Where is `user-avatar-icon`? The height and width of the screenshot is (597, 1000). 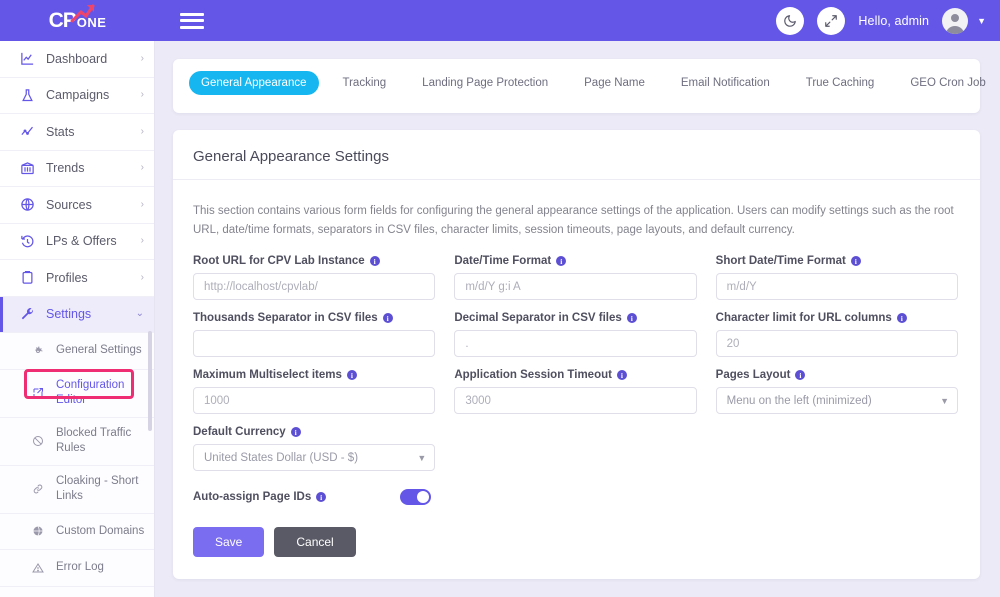
user-avatar-icon is located at coordinates (955, 23).